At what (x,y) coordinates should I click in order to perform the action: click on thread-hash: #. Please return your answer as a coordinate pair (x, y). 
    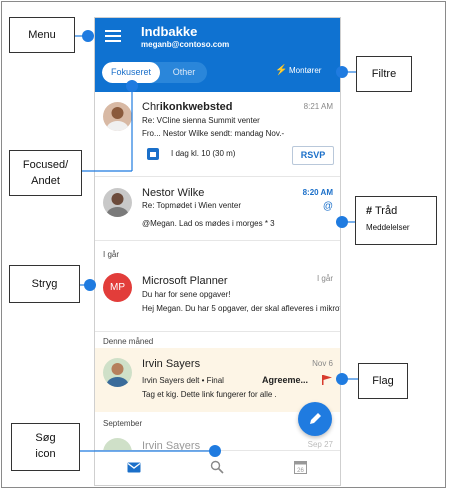
    Looking at the image, I should click on (369, 211).